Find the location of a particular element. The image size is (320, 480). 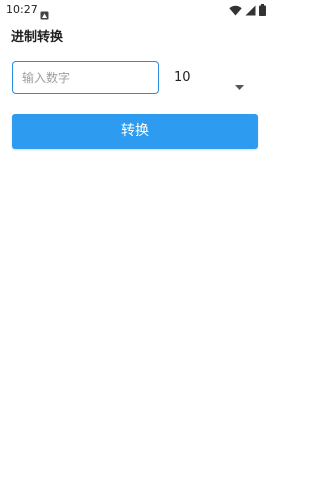

number-input is located at coordinates (85, 77).